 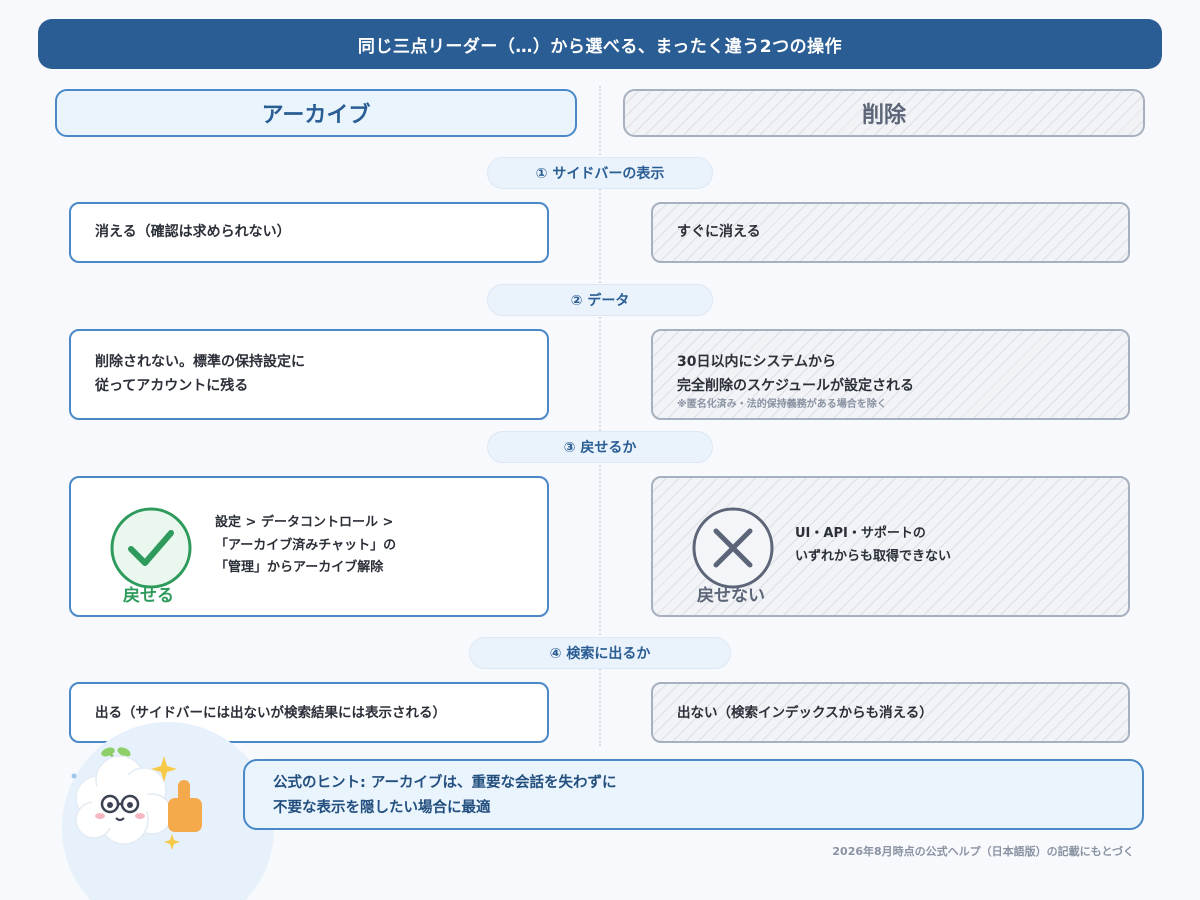 I want to click on section-label-text: ④ 検索に出るか, so click(x=600, y=654).